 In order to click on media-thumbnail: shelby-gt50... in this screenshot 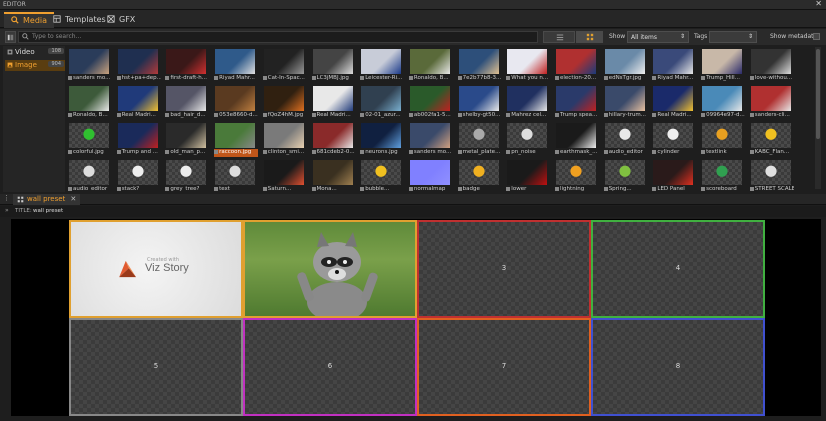, I will do `click(479, 102)`.